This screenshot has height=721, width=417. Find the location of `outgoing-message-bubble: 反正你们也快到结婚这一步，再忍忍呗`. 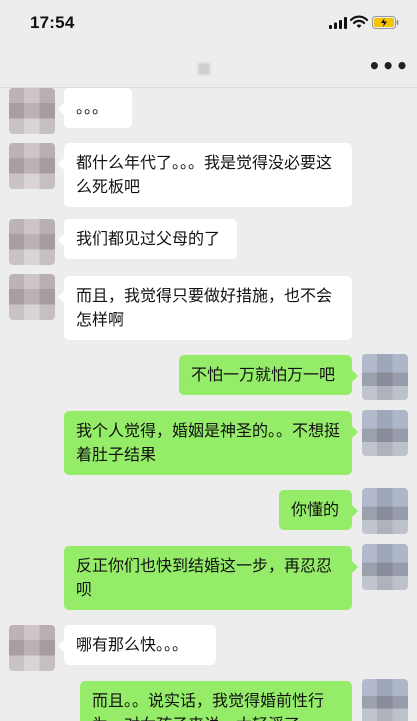

outgoing-message-bubble: 反正你们也快到结婚这一步，再忍忍呗 is located at coordinates (211, 578).